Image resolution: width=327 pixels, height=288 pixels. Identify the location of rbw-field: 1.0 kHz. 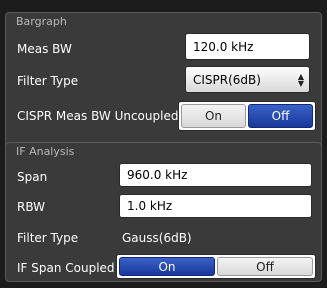
(215, 206).